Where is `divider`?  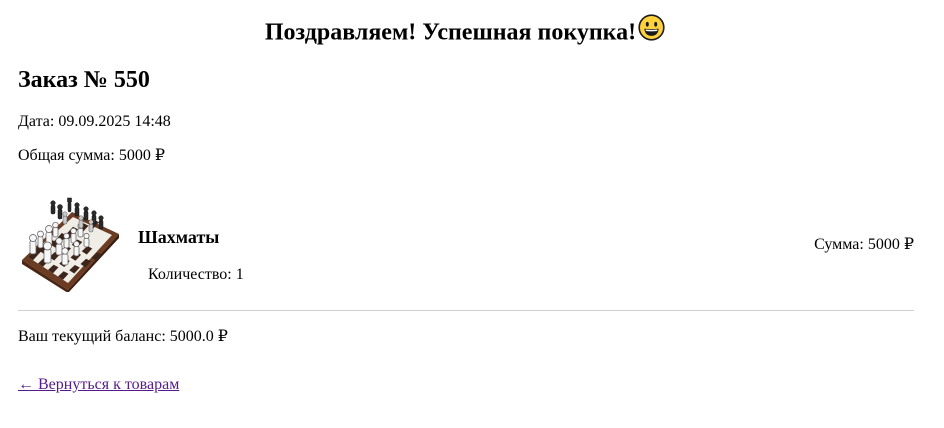 divider is located at coordinates (466, 310).